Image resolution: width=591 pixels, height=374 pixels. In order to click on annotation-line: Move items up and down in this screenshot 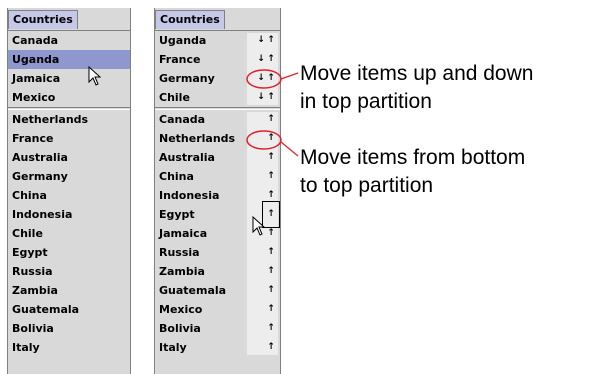, I will do `click(417, 73)`.